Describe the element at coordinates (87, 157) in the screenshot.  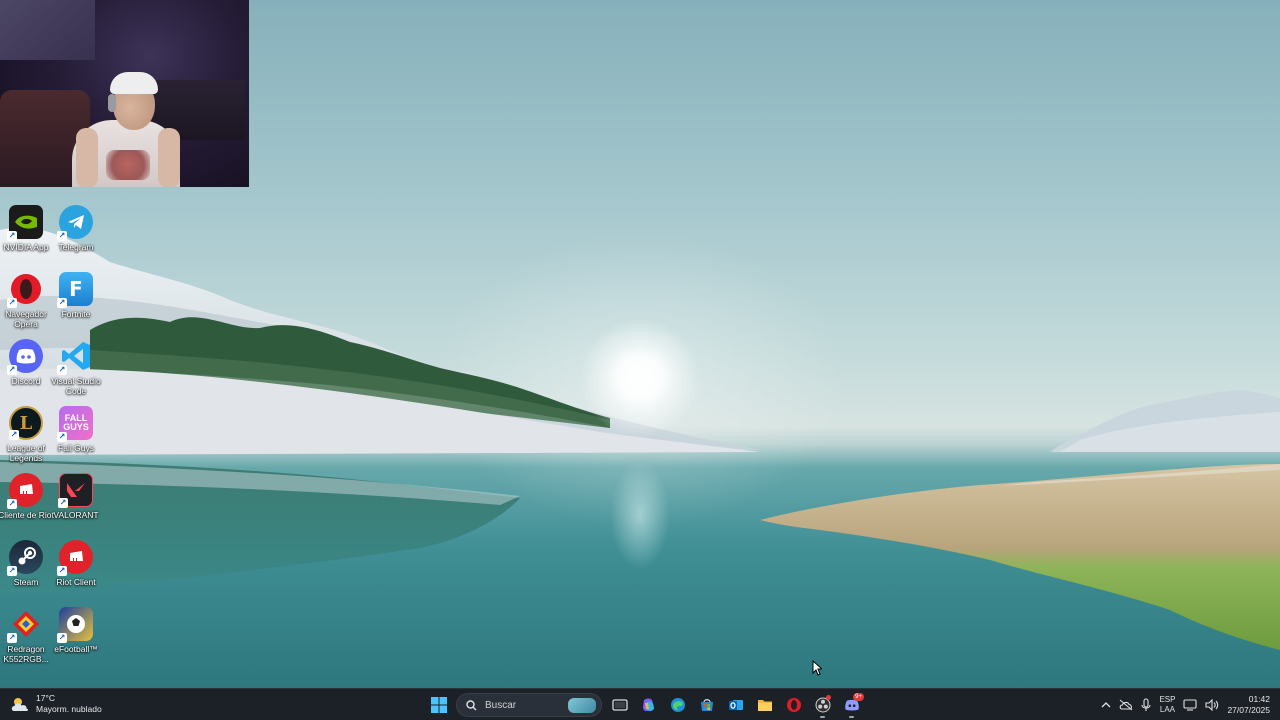
I see `webcam-person-arm-left` at that location.